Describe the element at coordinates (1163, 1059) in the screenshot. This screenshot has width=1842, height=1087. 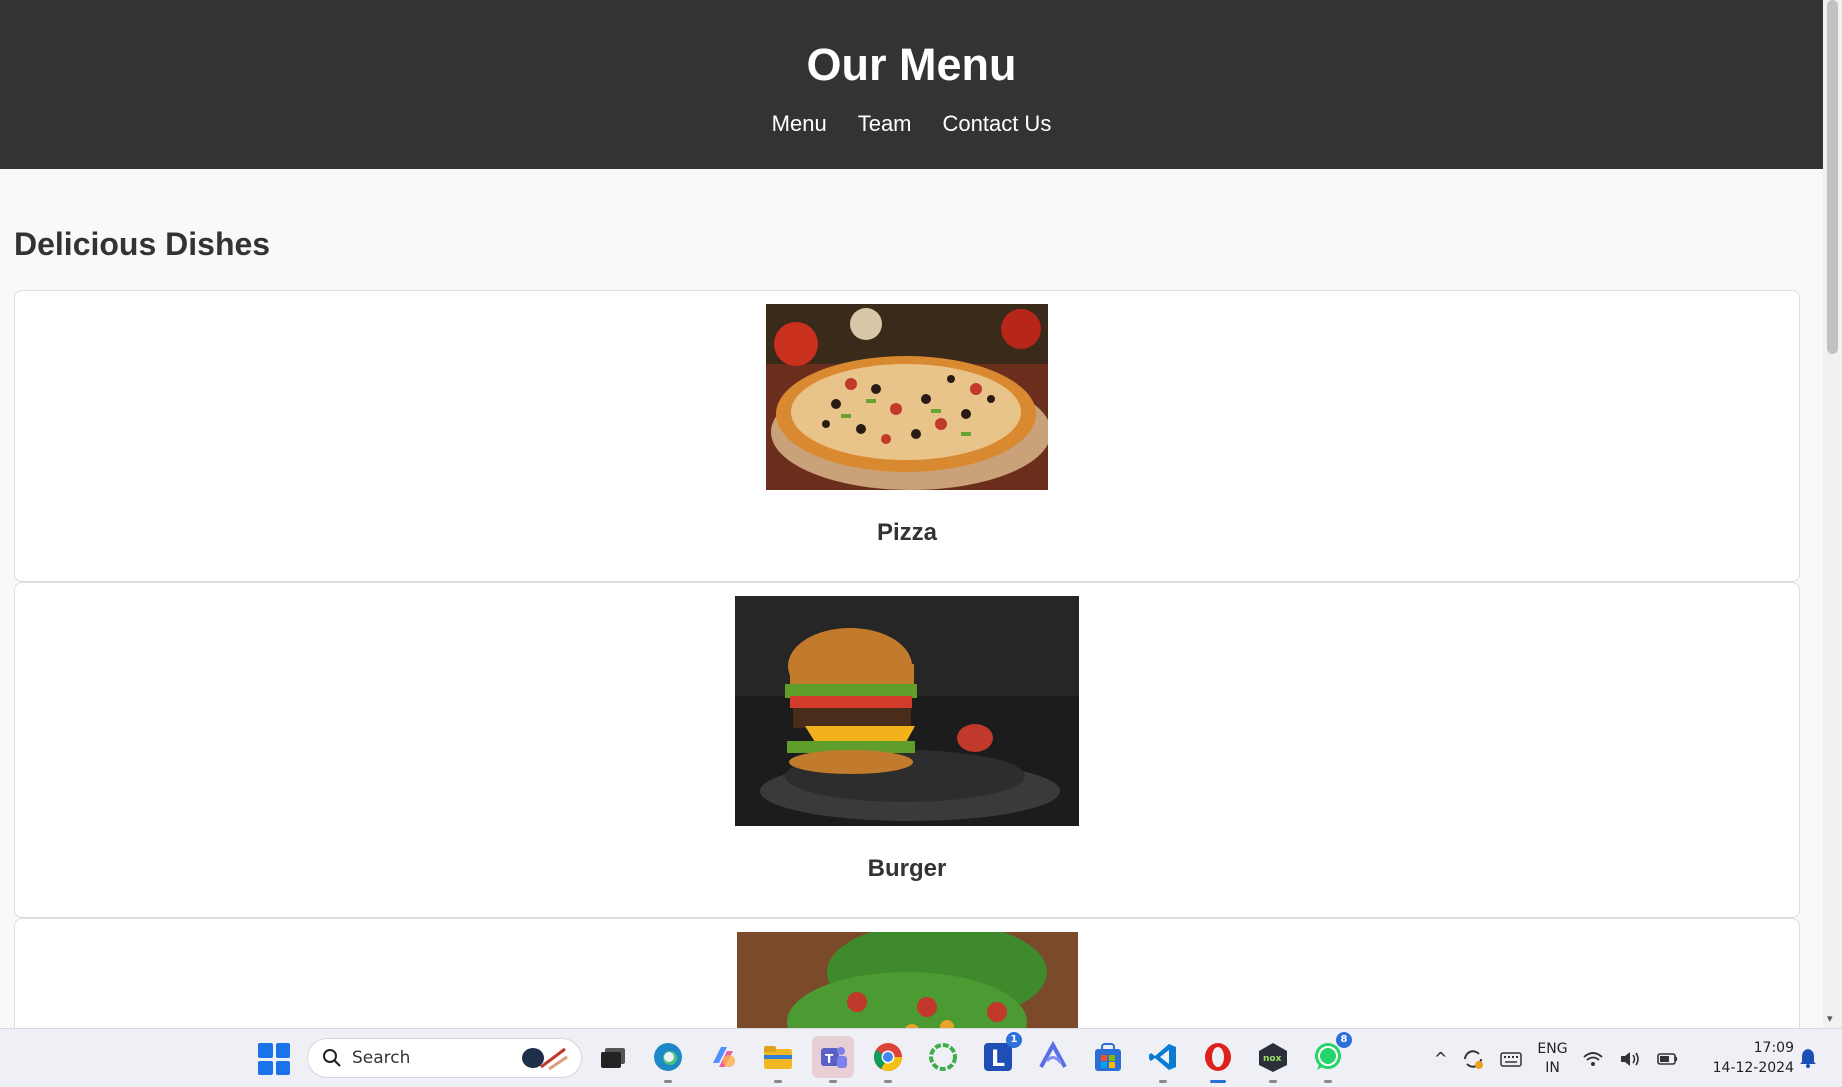
I see `vscode-icon` at that location.